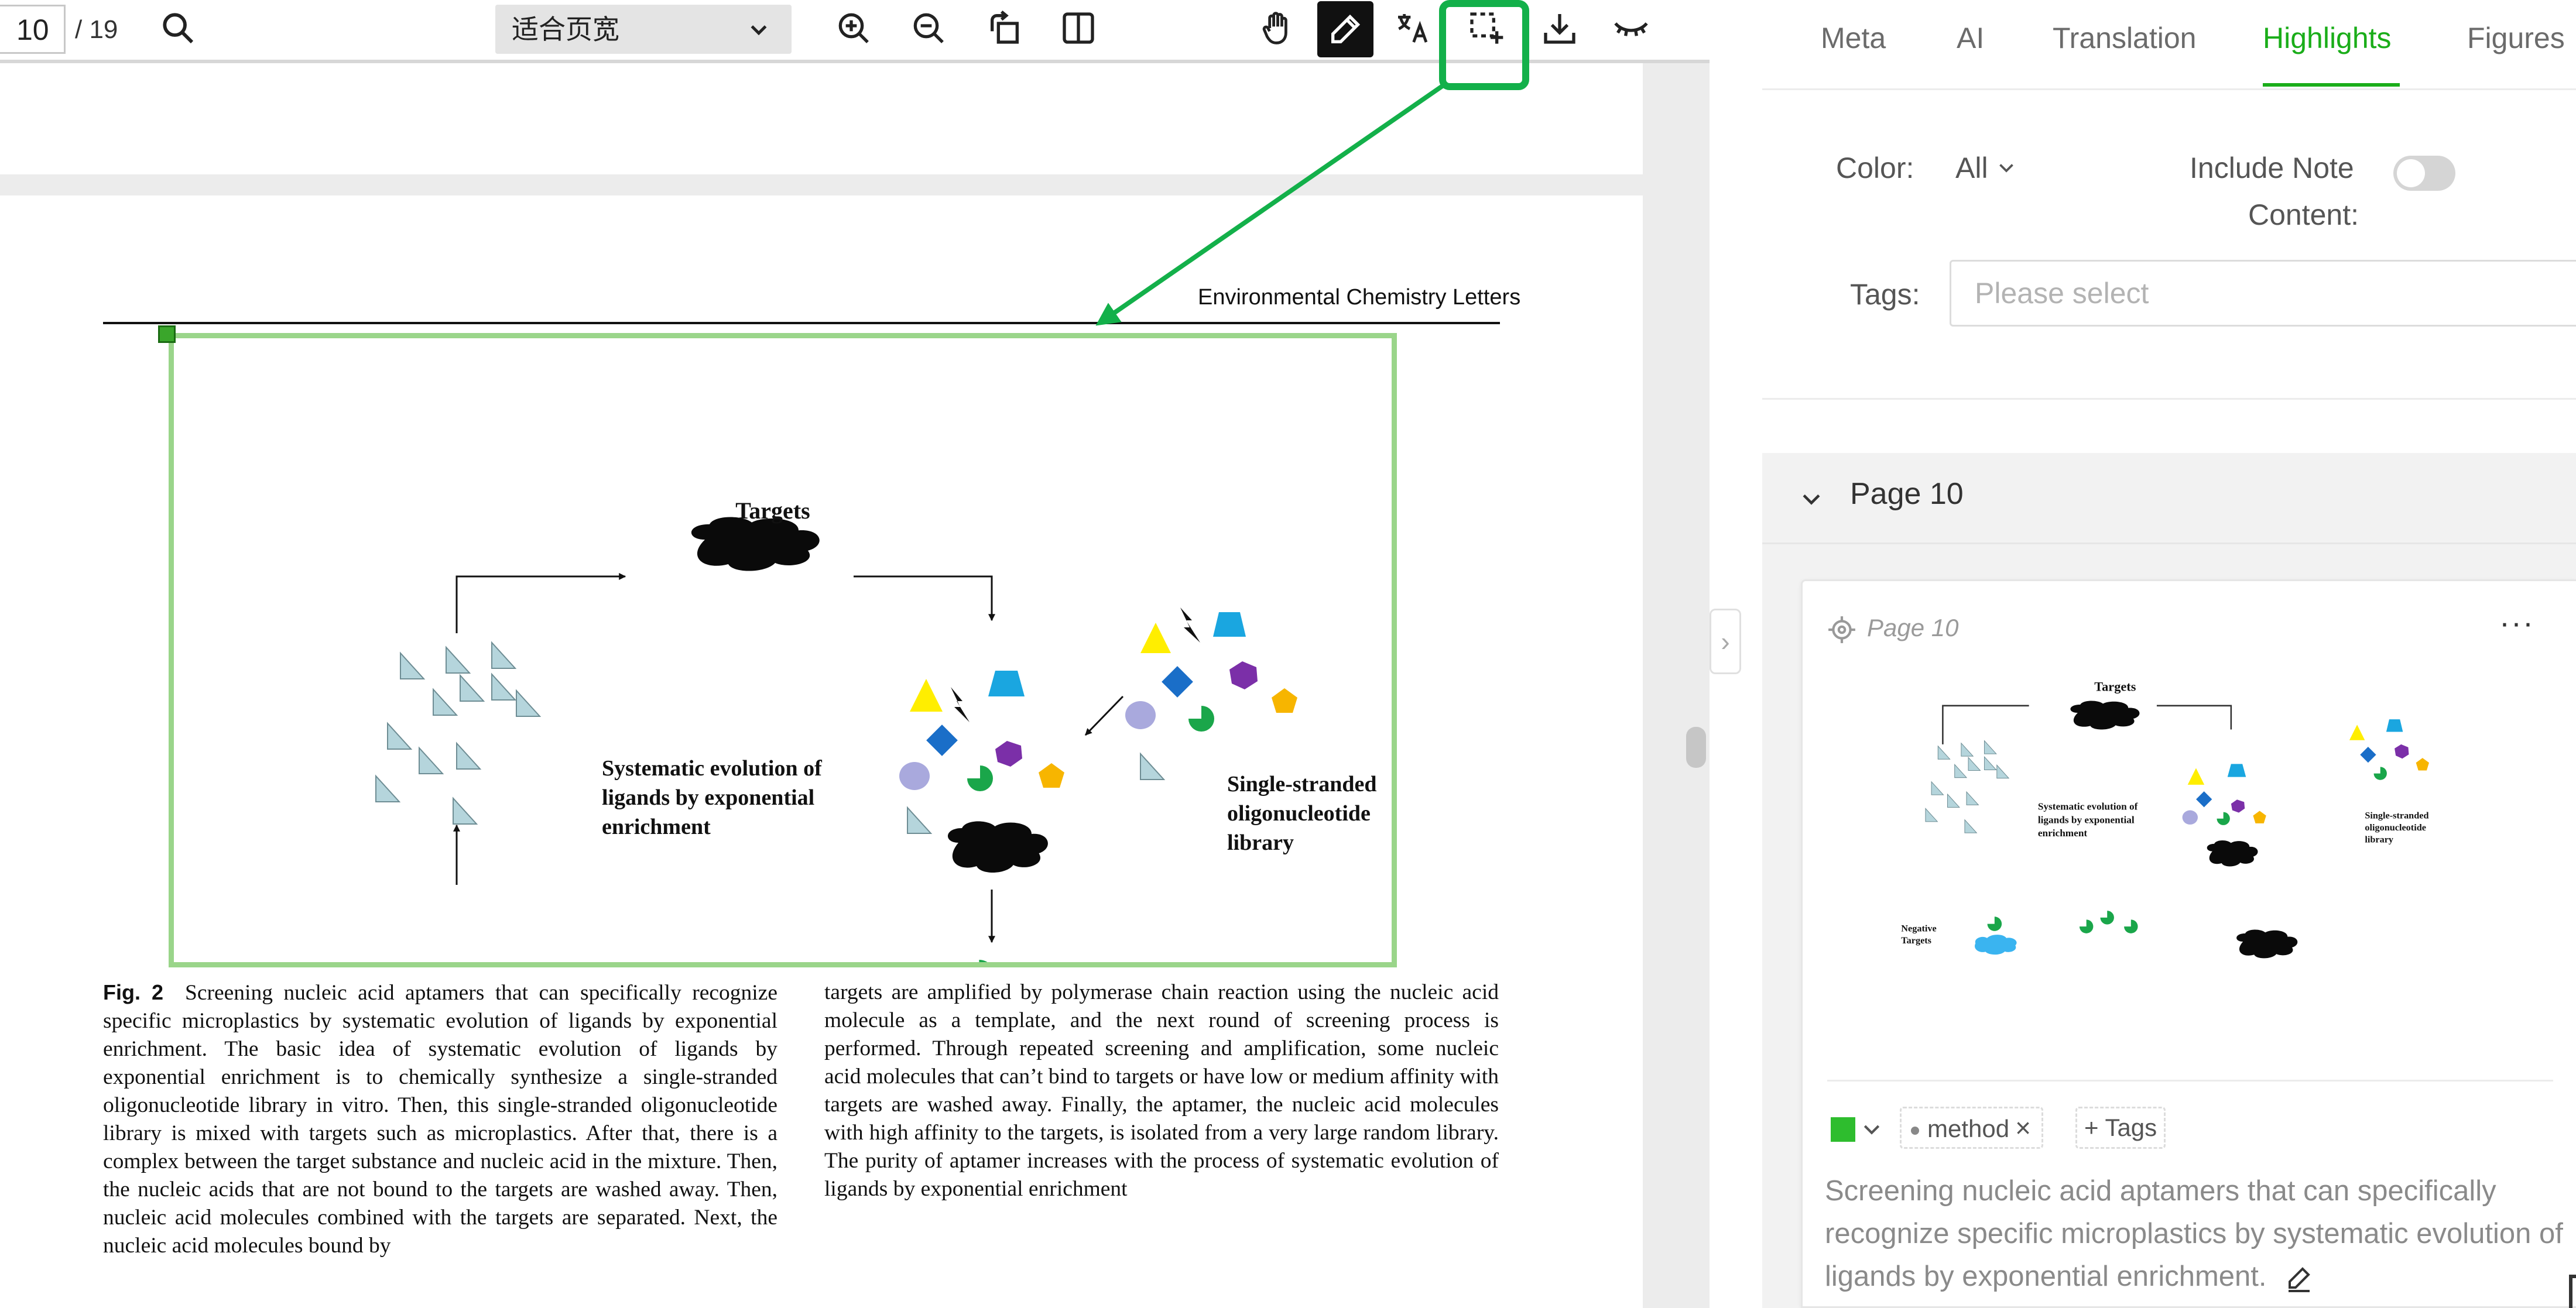 This screenshot has width=2576, height=1308. I want to click on download-icon, so click(1559, 28).